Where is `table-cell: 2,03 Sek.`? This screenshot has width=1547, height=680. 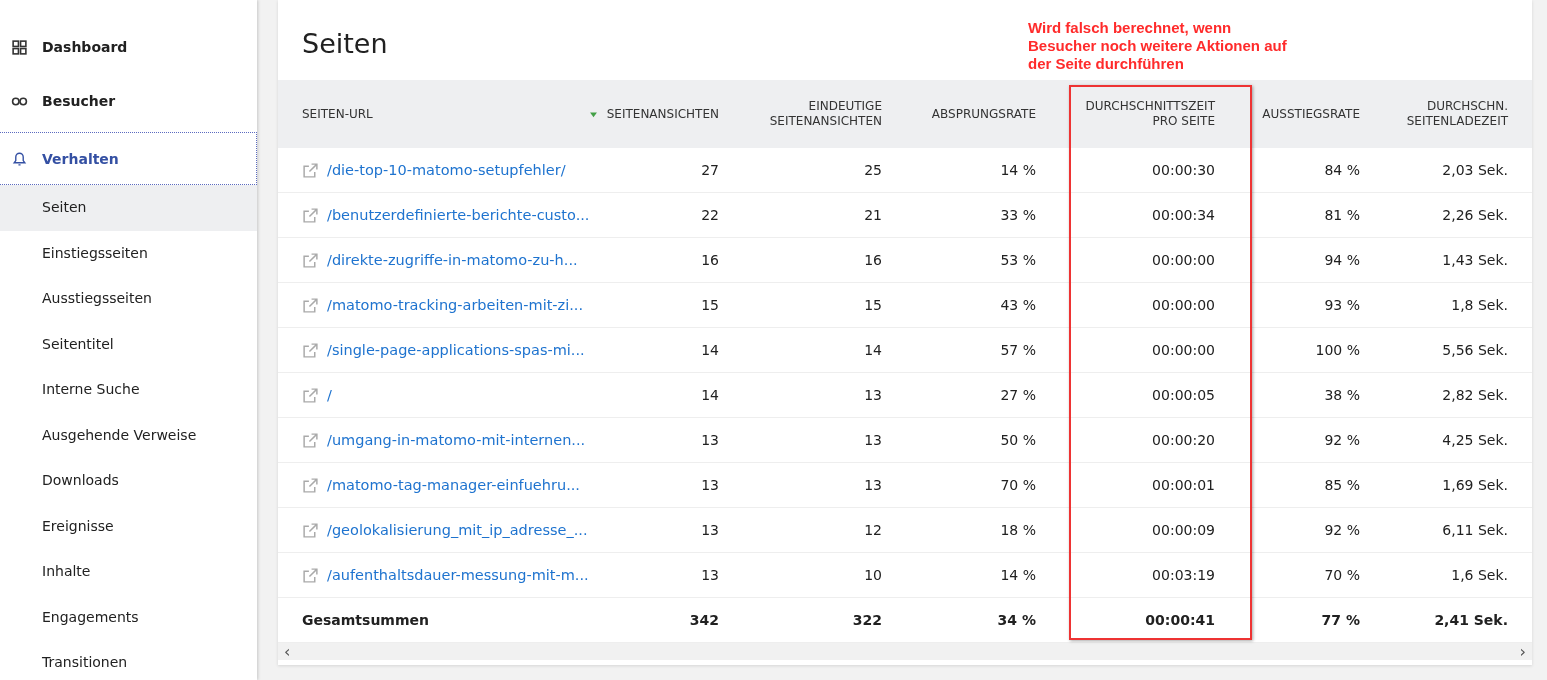
table-cell: 2,03 Sek. is located at coordinates (1454, 170).